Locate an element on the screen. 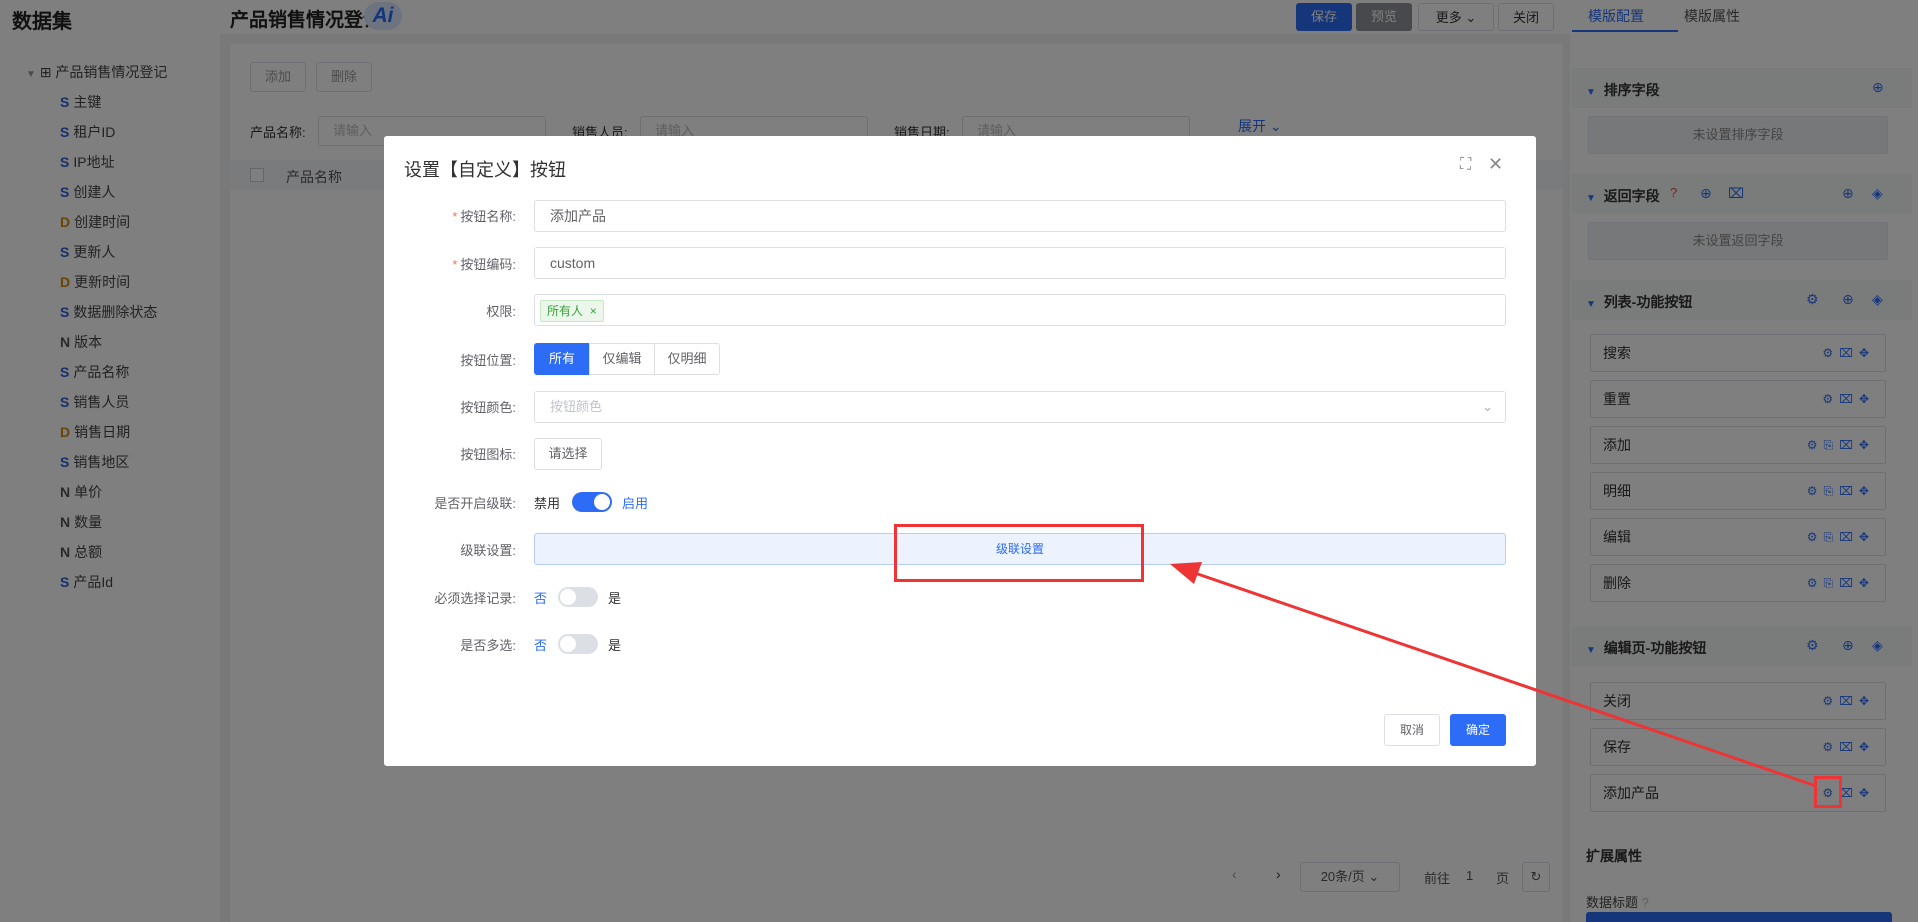 This screenshot has width=1918, height=922. annotation-arrow is located at coordinates (1493, 675).